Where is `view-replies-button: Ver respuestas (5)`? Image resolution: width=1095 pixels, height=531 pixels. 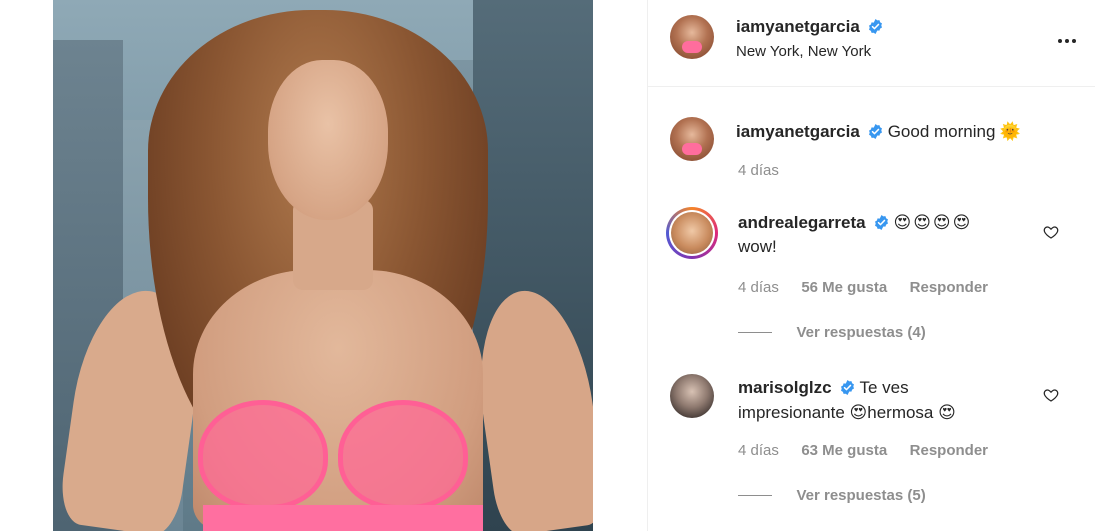 view-replies-button: Ver respuestas (5) is located at coordinates (832, 496).